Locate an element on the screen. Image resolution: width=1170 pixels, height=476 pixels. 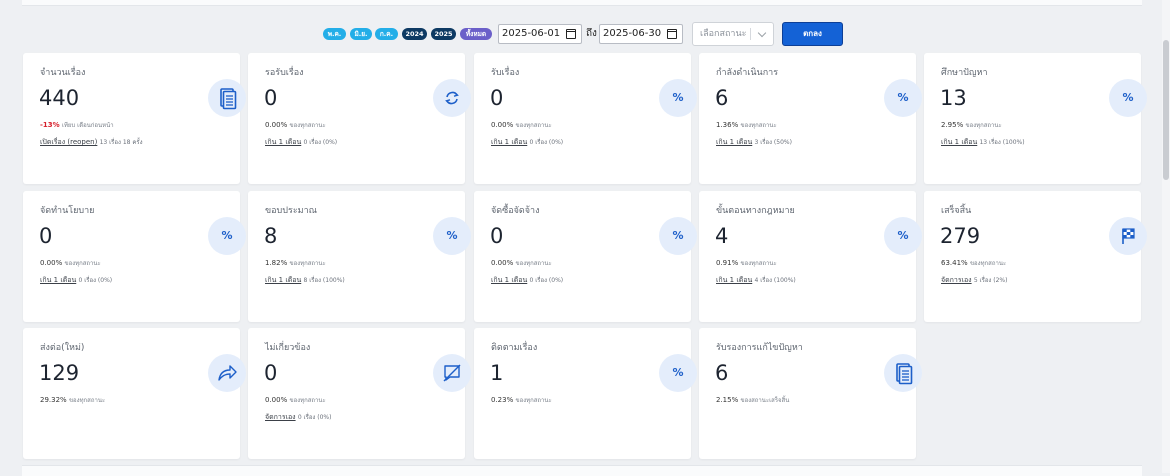
card-link-note: 4 เรื่อง (100%) is located at coordinates (775, 280).